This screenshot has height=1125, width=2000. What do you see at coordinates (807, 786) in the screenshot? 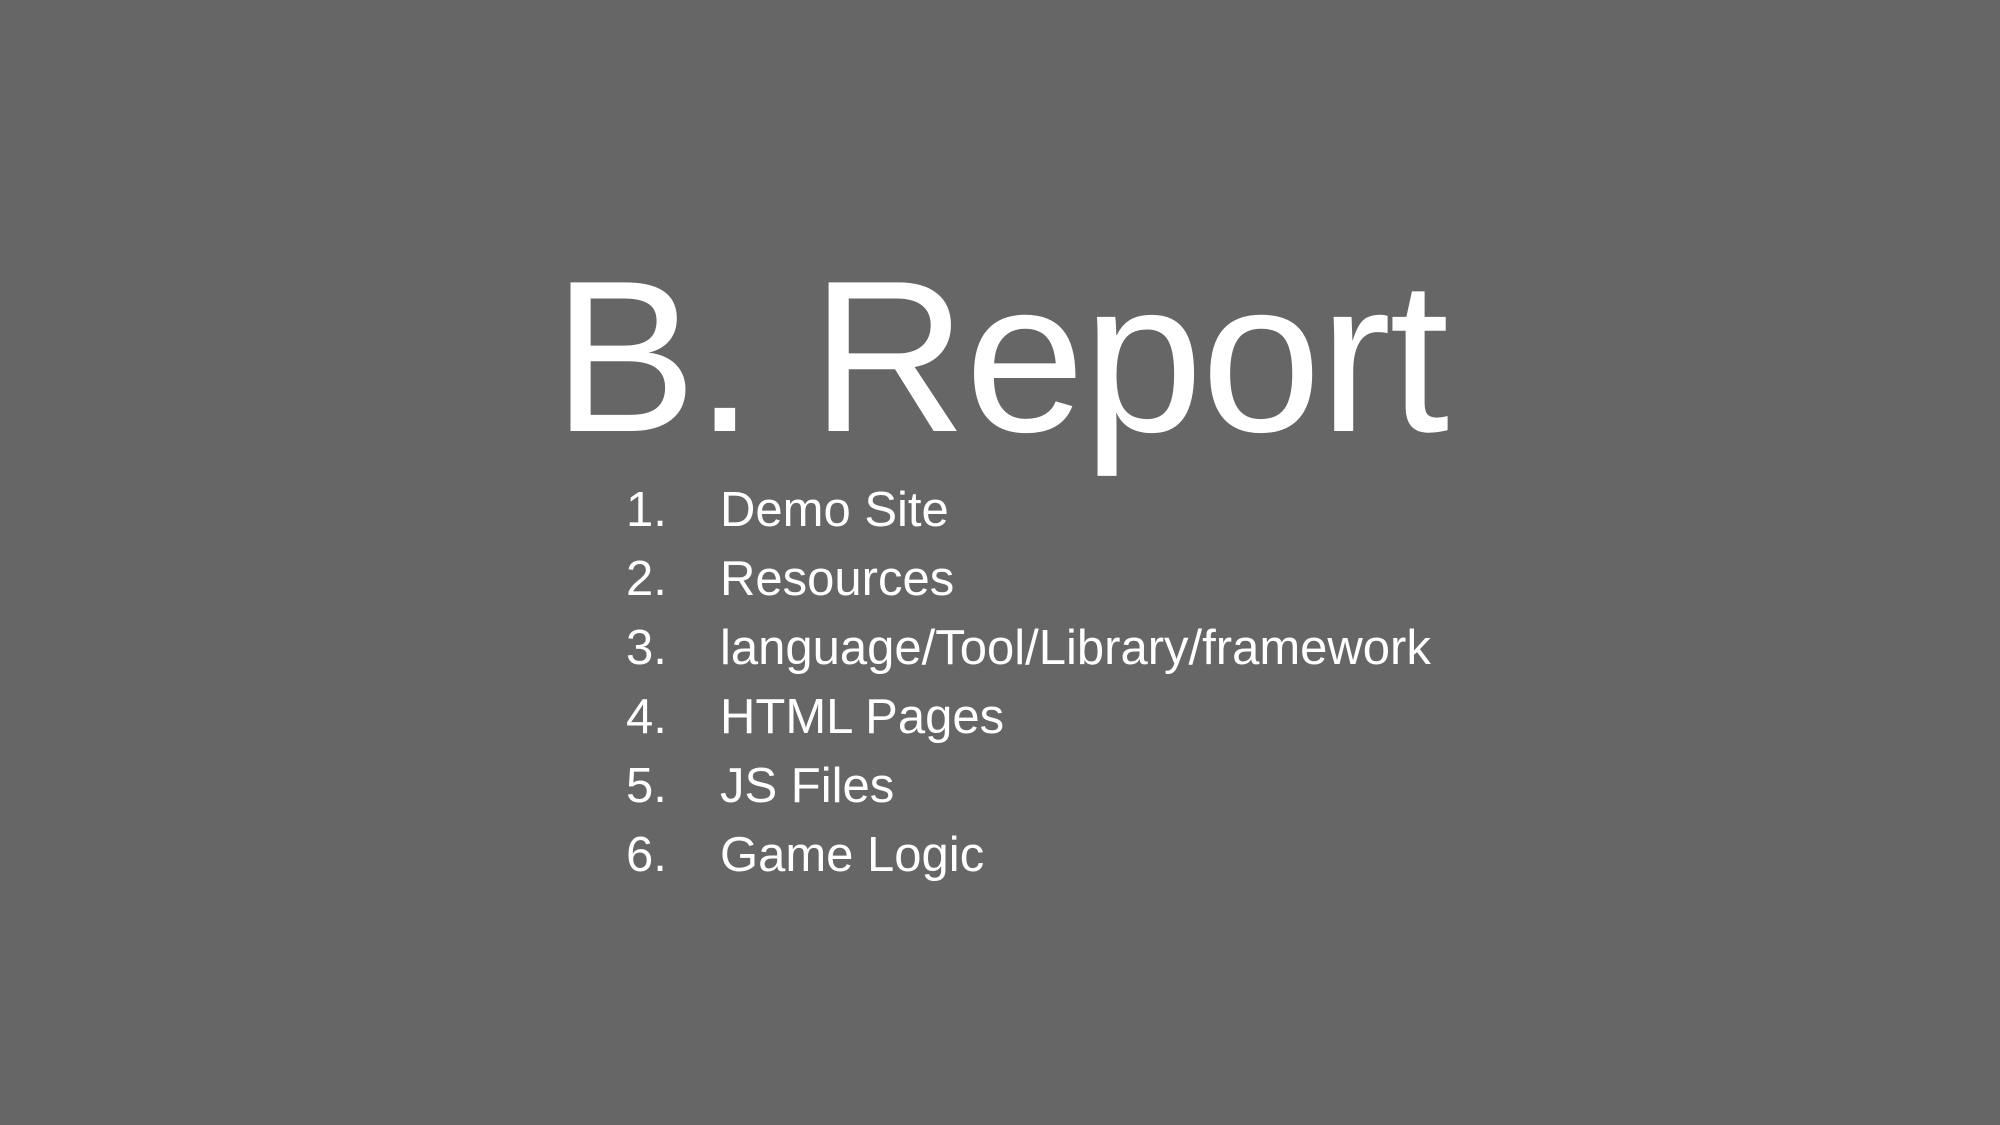
I see `list-item-label: JS Files` at bounding box center [807, 786].